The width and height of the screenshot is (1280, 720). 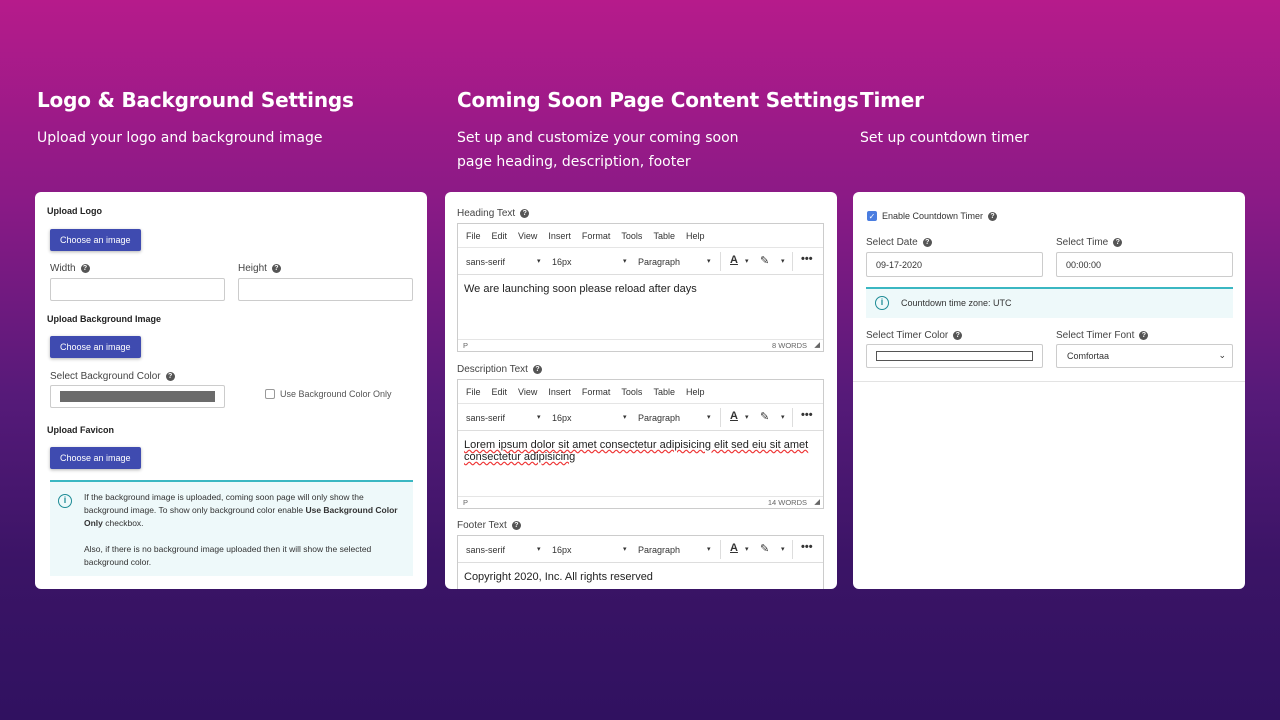 What do you see at coordinates (270, 394) in the screenshot?
I see `use-bg-color-only-checkbox` at bounding box center [270, 394].